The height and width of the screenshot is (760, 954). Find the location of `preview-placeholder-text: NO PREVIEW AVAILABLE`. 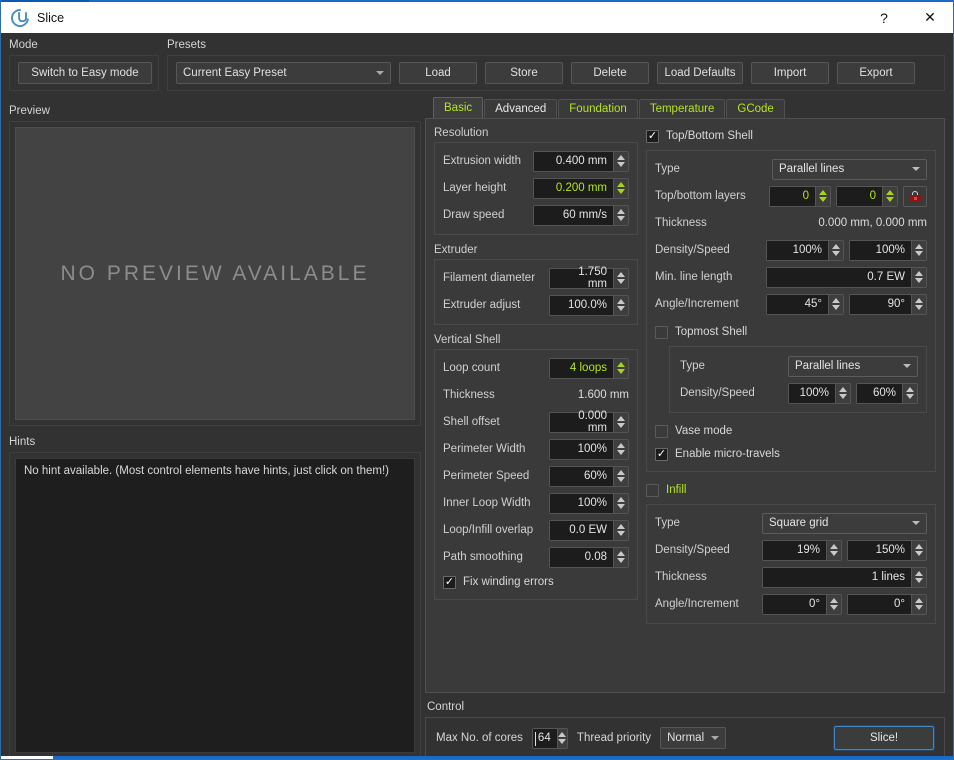

preview-placeholder-text: NO PREVIEW AVAILABLE is located at coordinates (215, 273).